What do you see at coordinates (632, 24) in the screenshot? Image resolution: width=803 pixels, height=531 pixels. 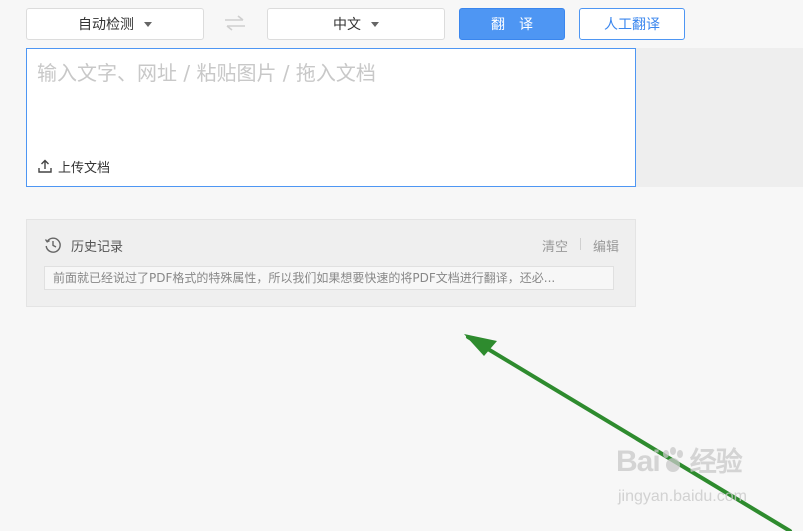 I see `human-translate-button: 人工翻译` at bounding box center [632, 24].